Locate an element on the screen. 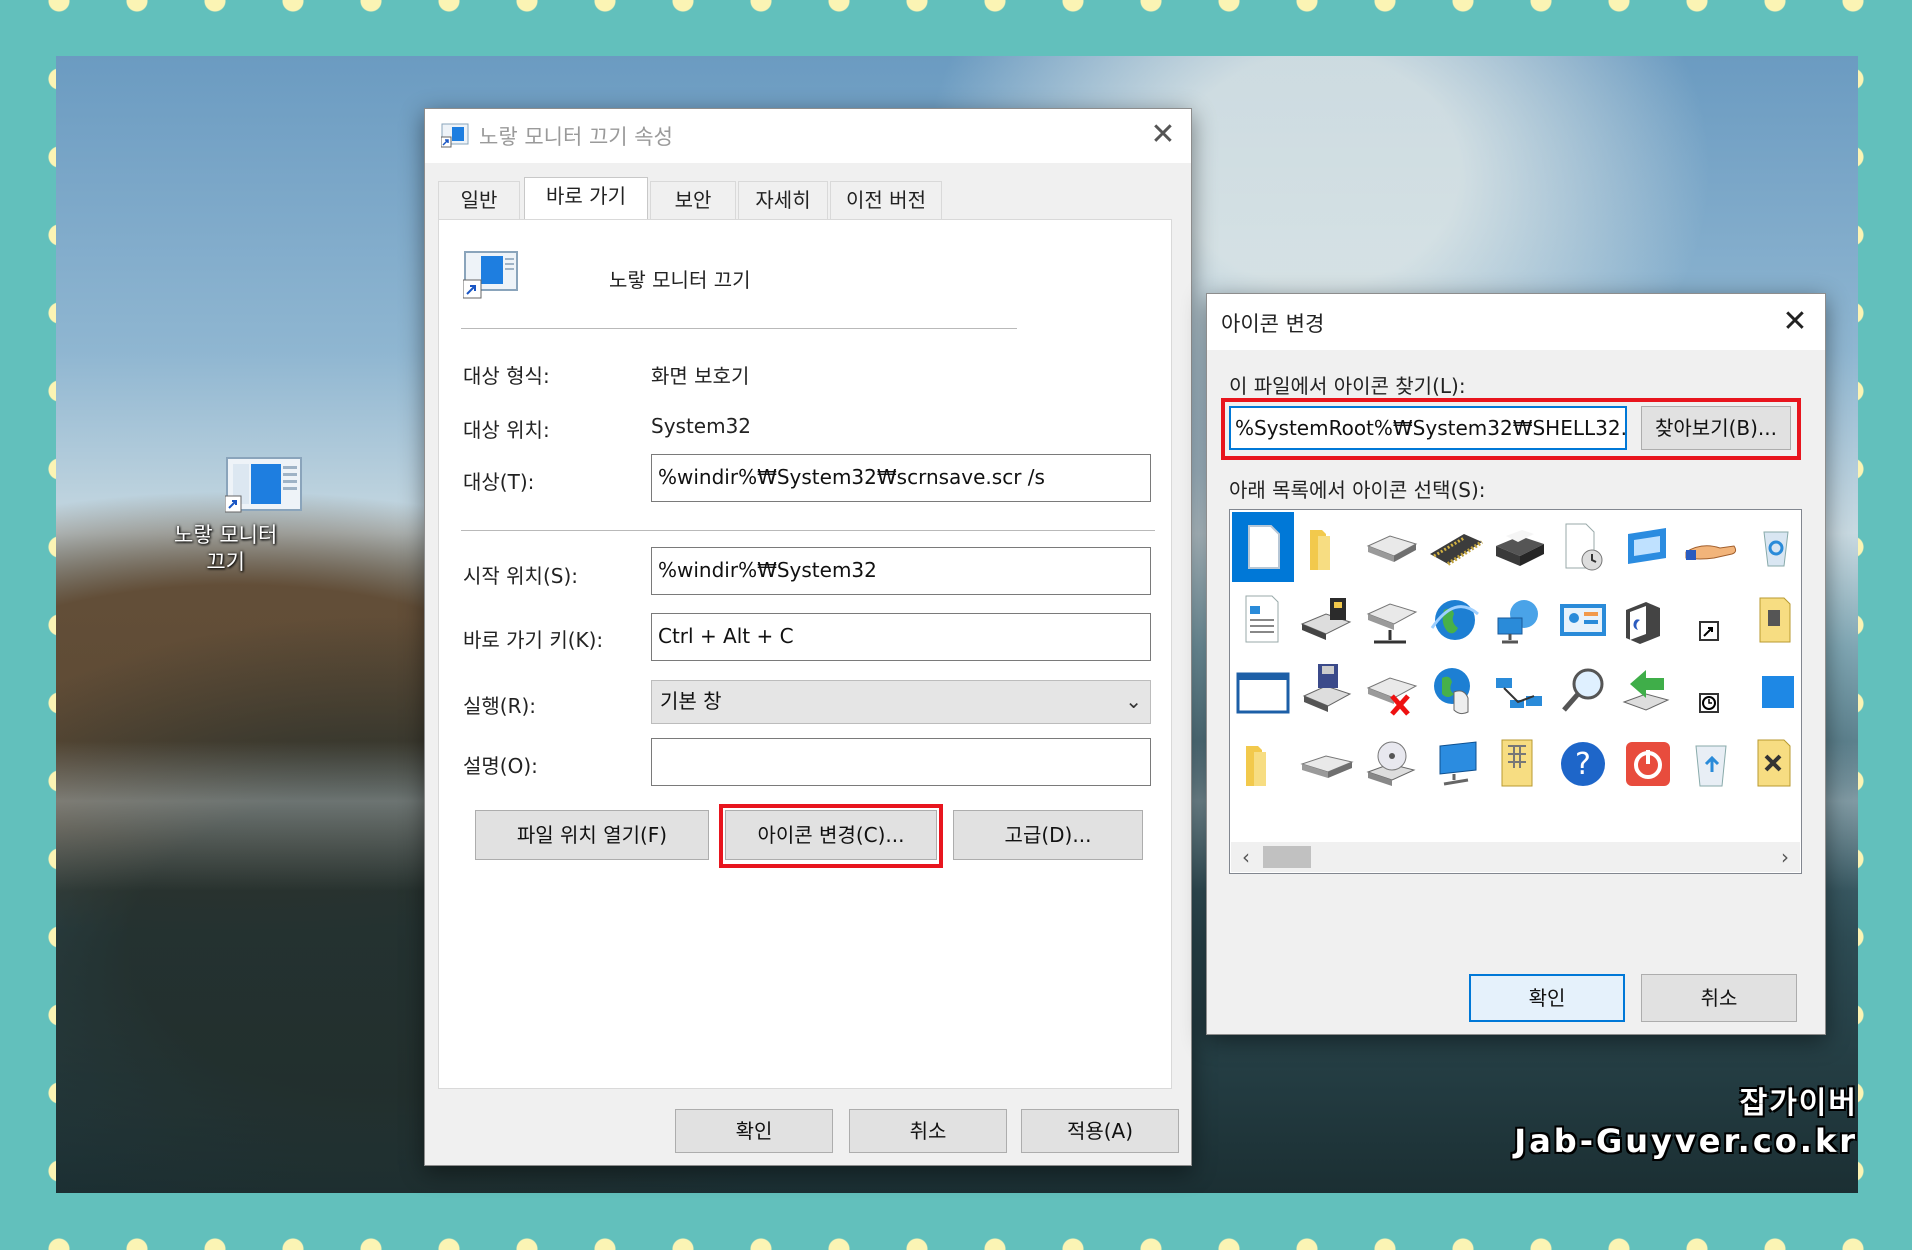  clock-overlay-icon is located at coordinates (1711, 691).